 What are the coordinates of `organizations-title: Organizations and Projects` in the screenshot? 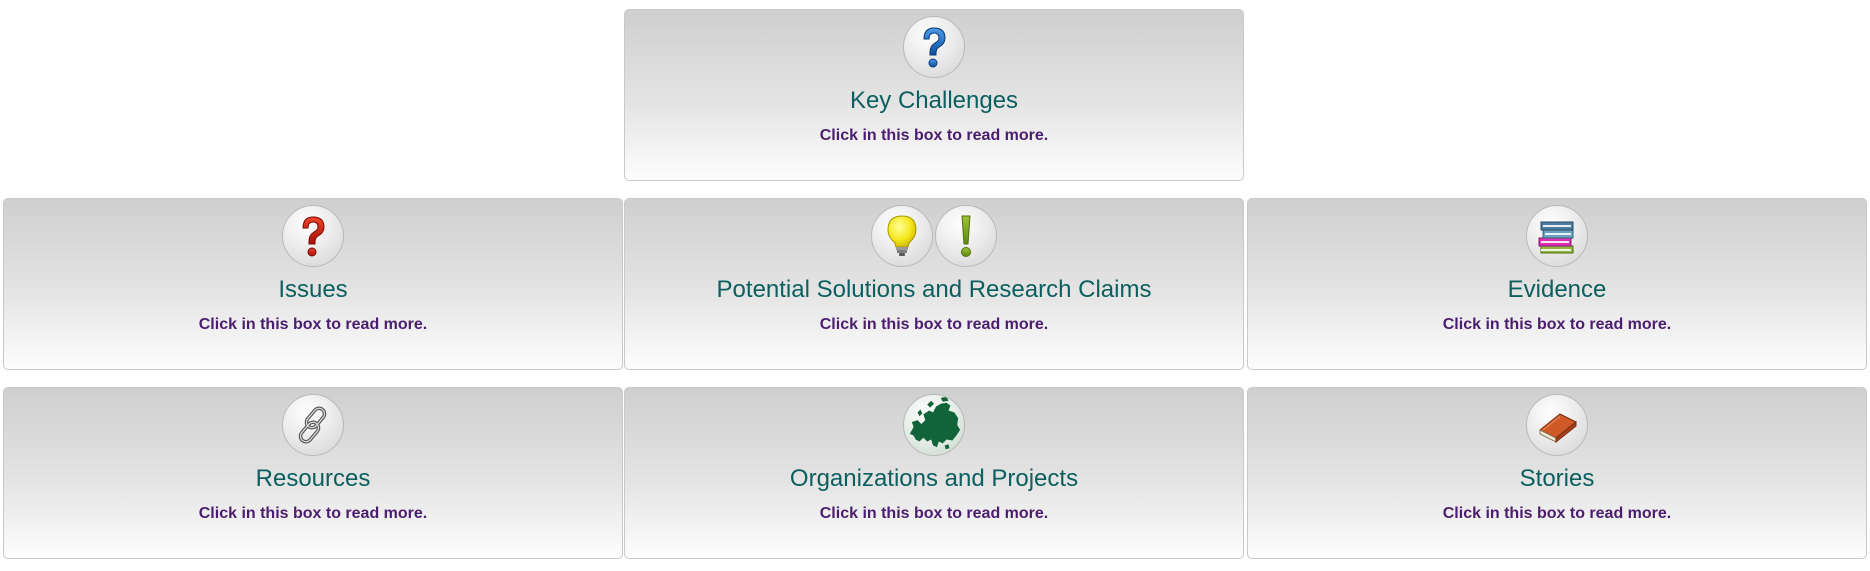 It's located at (934, 478).